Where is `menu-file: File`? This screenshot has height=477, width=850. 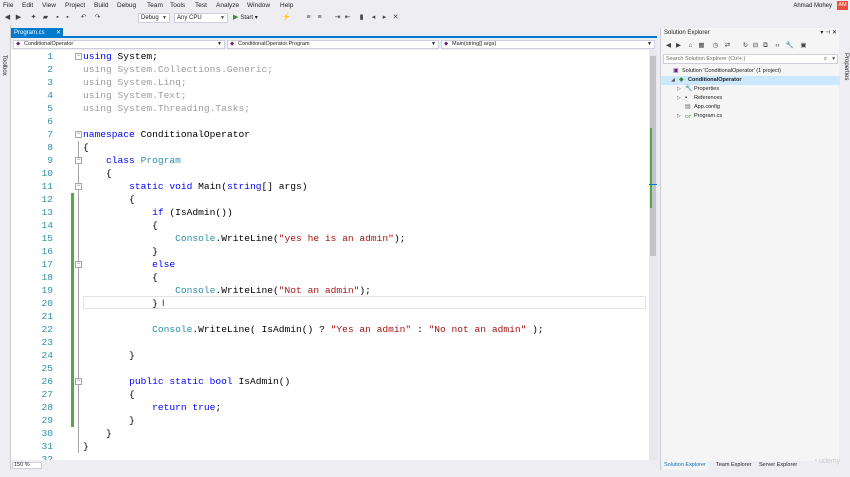 menu-file: File is located at coordinates (8, 5).